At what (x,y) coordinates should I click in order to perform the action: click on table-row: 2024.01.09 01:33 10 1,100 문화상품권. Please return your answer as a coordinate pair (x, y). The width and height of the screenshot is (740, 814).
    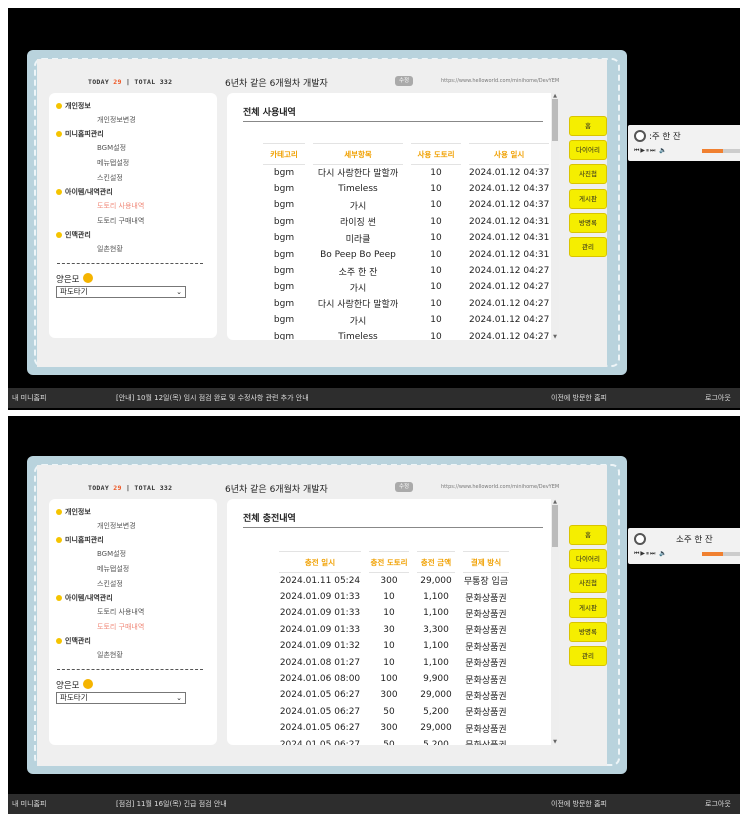
    Looking at the image, I should click on (394, 597).